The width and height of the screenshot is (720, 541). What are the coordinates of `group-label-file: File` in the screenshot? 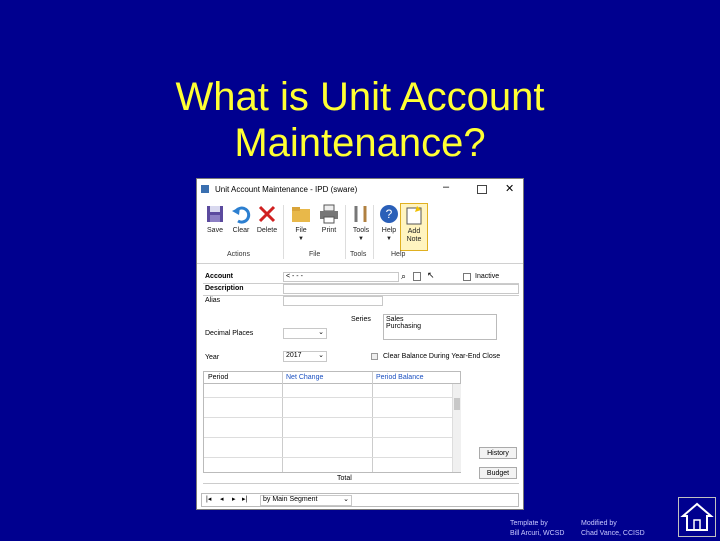 It's located at (315, 254).